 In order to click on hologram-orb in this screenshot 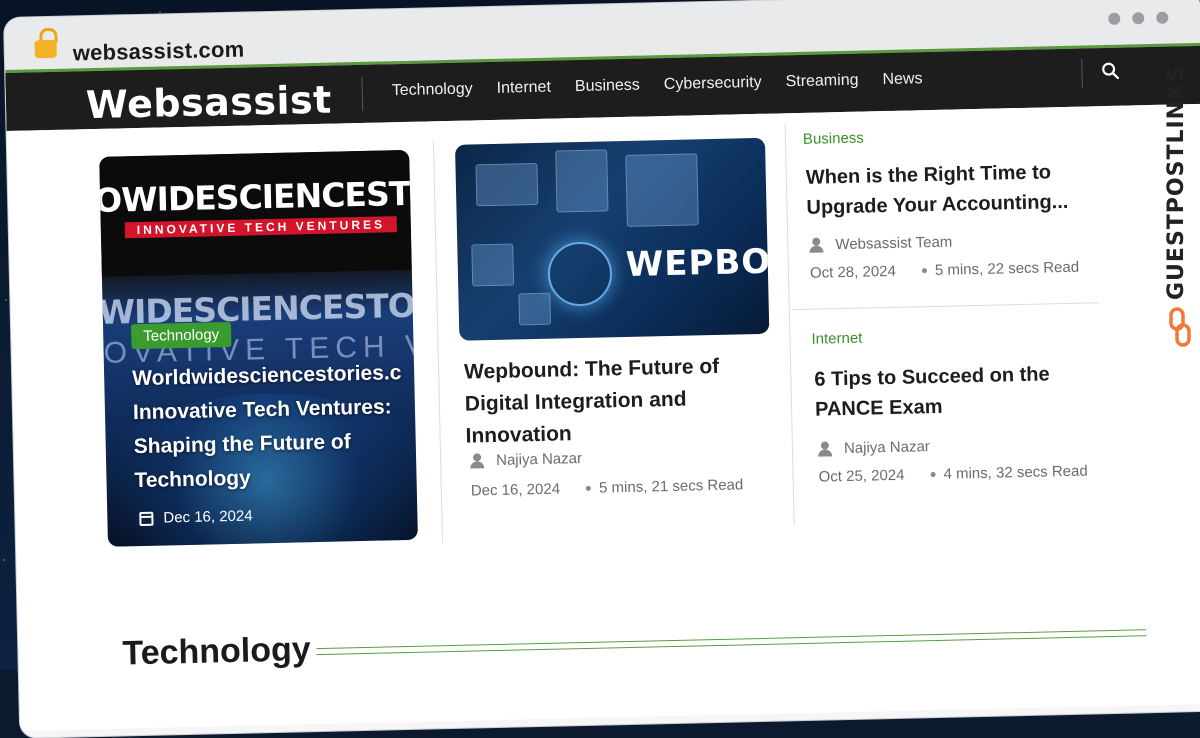, I will do `click(580, 274)`.